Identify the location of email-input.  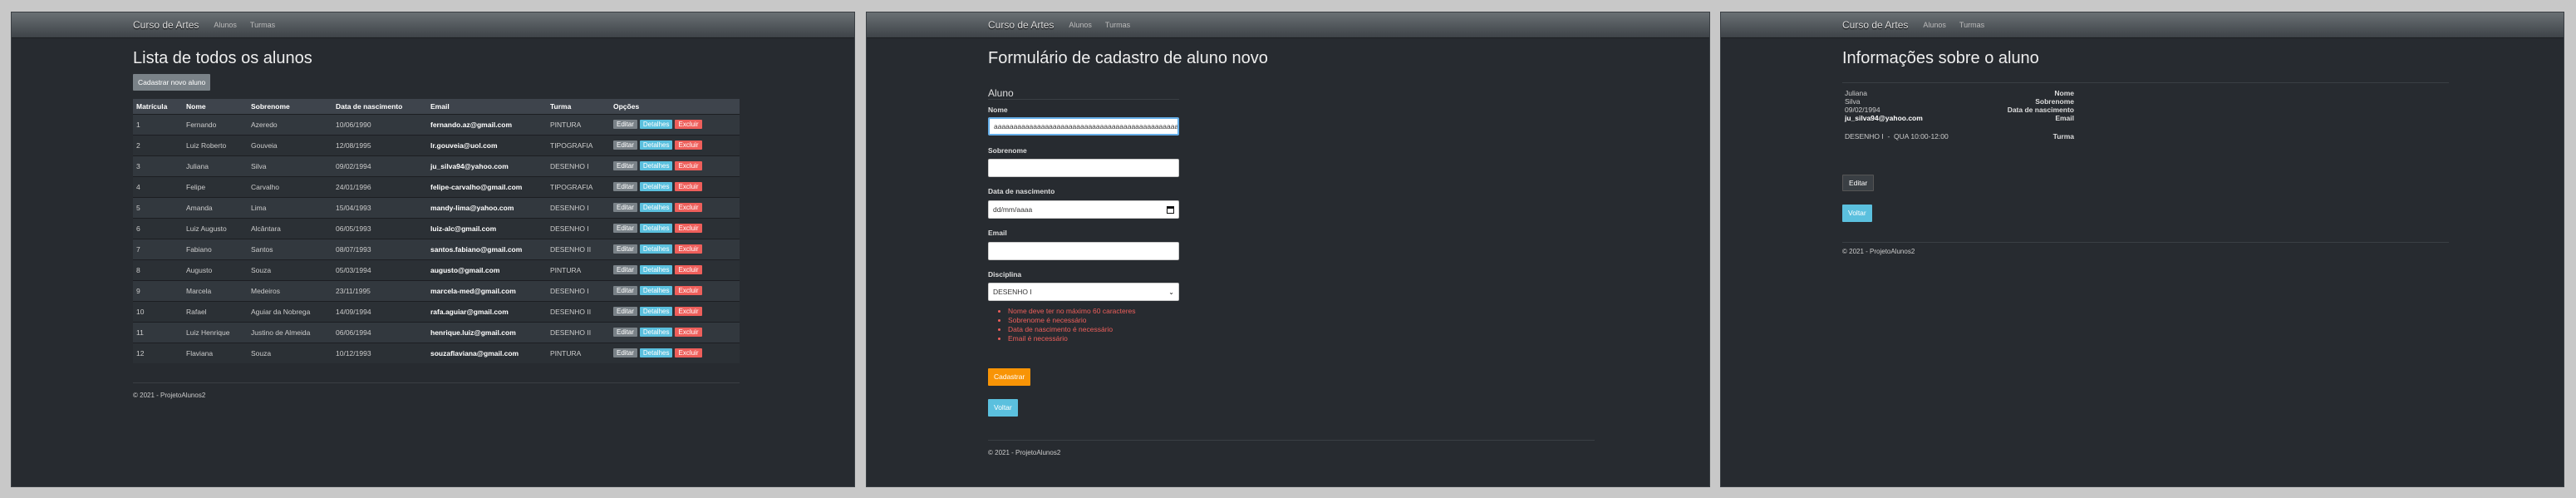
(1083, 251).